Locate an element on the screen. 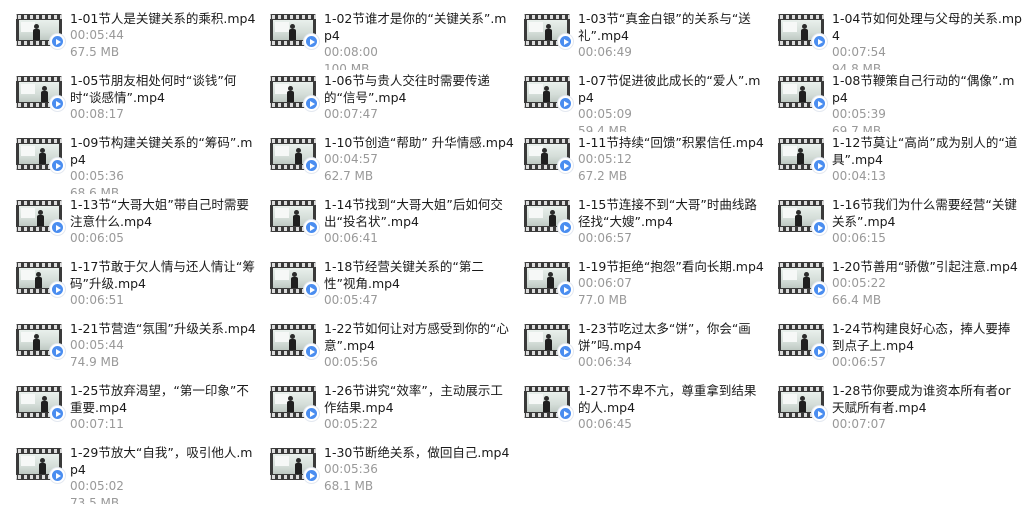  file-meta: 1-03节“真金白银”的关系与“送礼”.mp4 00:06:49 is located at coordinates (673, 34).